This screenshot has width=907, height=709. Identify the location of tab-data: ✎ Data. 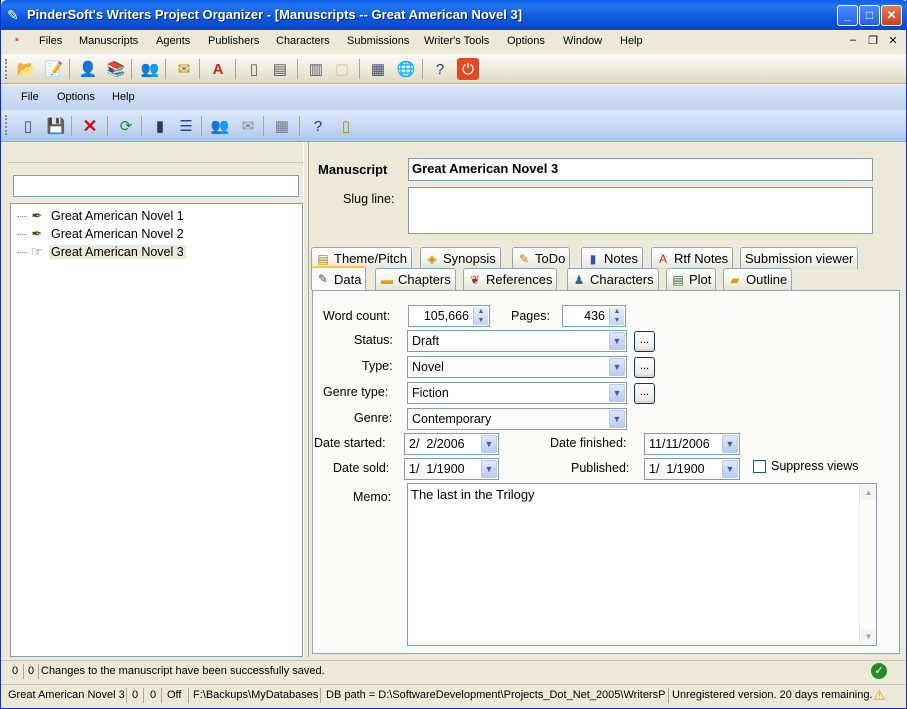
(339, 278).